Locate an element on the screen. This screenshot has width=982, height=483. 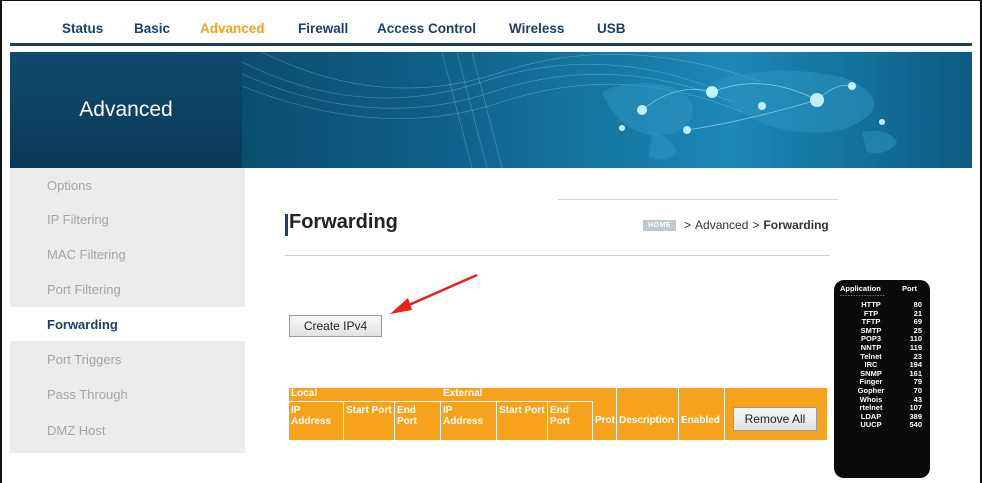
col-local-ip: IP Address is located at coordinates (316, 421).